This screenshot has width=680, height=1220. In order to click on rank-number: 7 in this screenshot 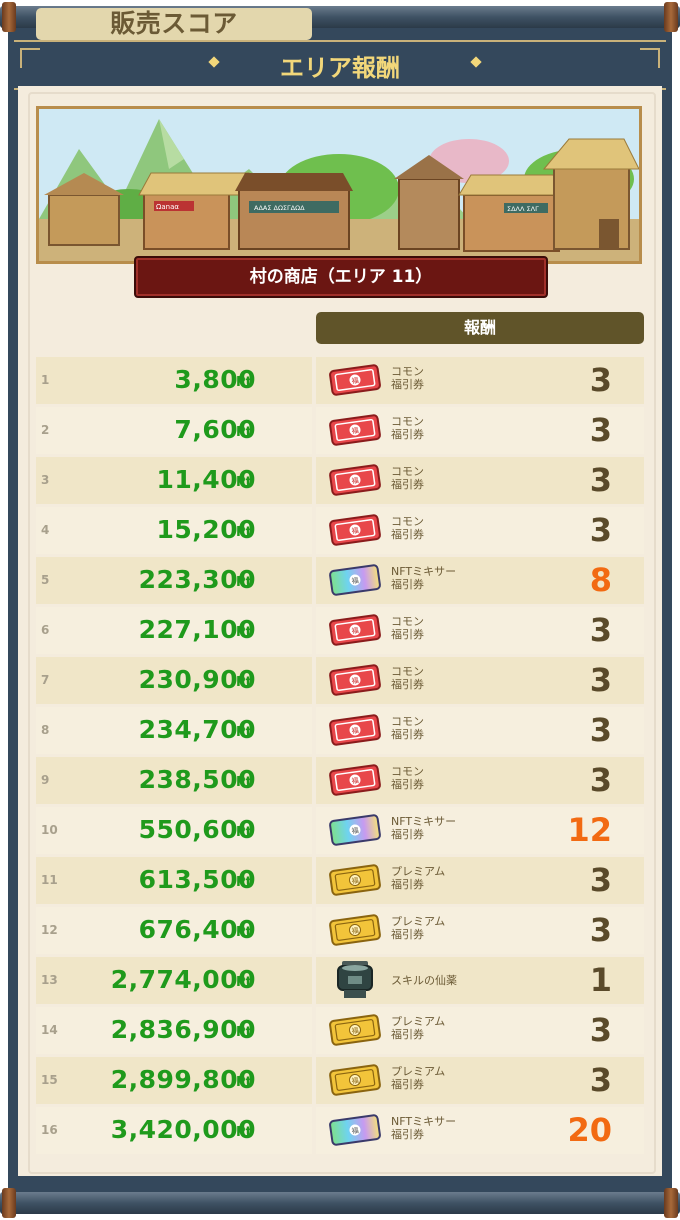, I will do `click(45, 680)`.